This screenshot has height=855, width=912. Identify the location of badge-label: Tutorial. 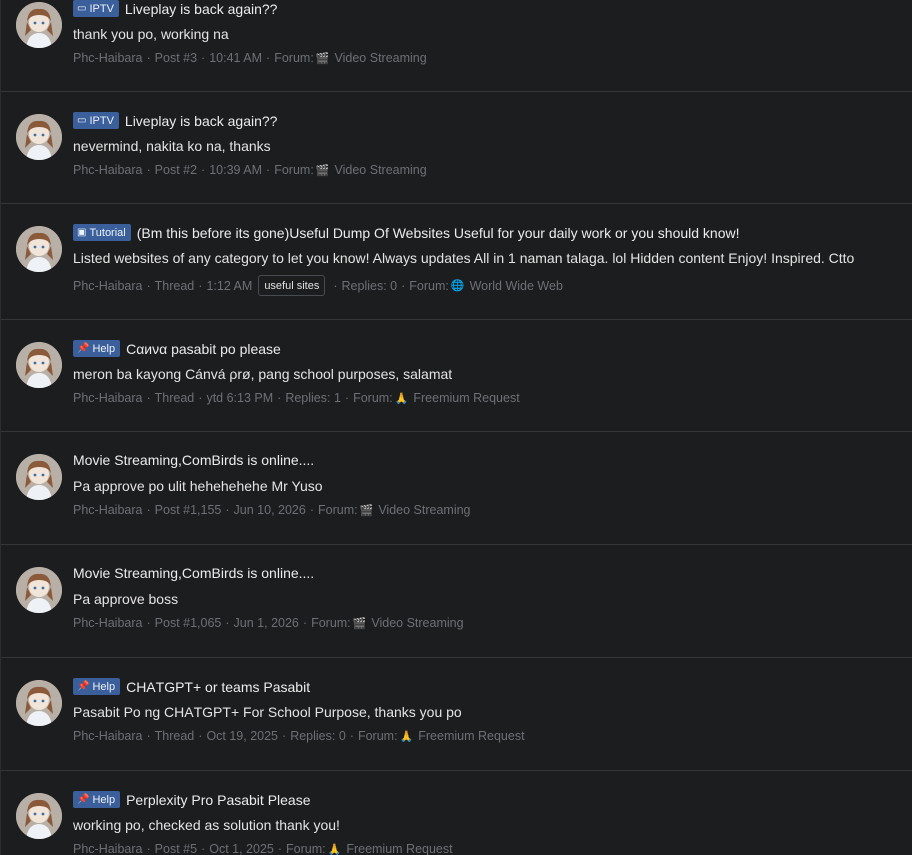
(107, 232).